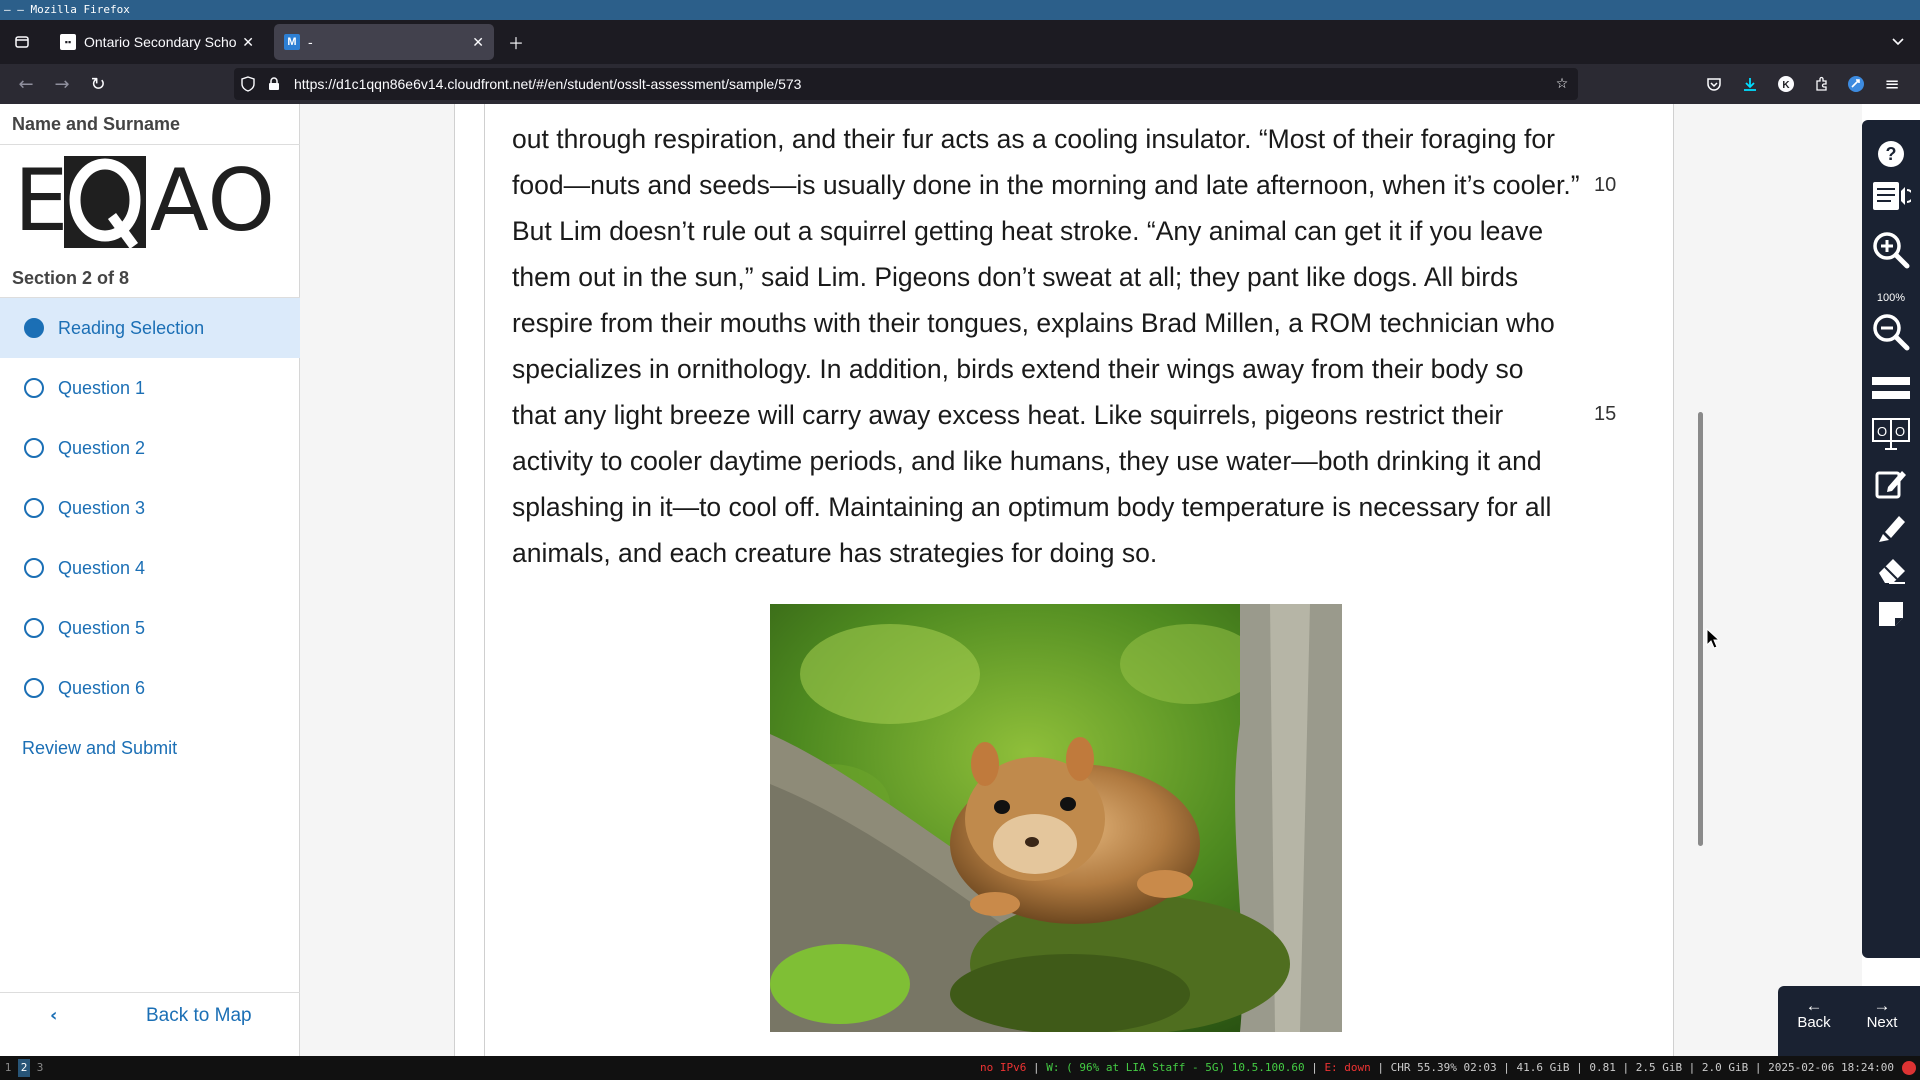  Describe the element at coordinates (1856, 84) in the screenshot. I see `extension-blue-icon` at that location.